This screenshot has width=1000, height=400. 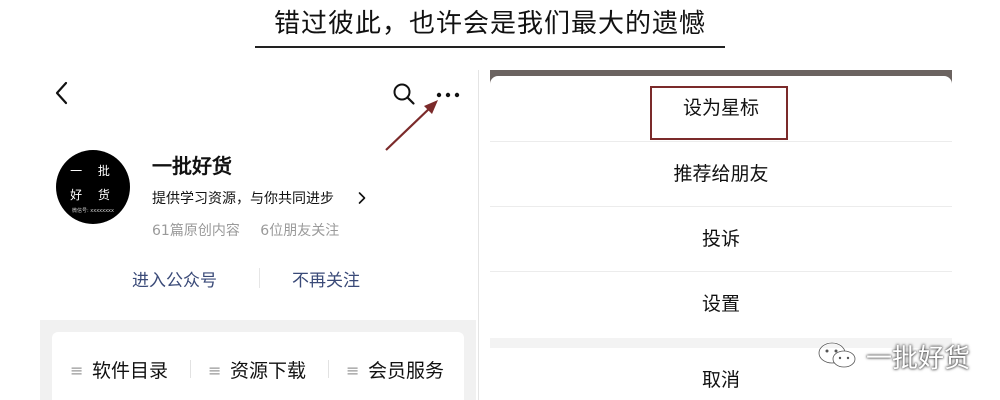 I want to click on complain-option: 投诉, so click(x=721, y=238).